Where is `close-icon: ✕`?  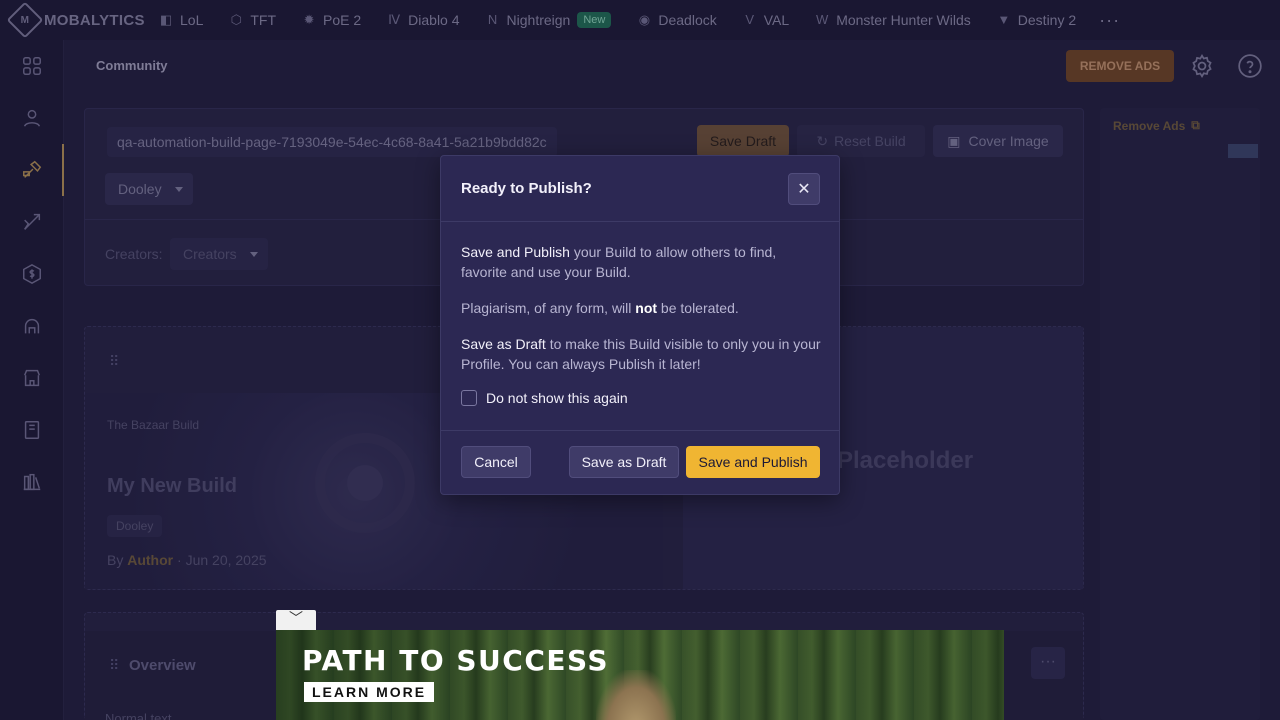 close-icon: ✕ is located at coordinates (804, 189).